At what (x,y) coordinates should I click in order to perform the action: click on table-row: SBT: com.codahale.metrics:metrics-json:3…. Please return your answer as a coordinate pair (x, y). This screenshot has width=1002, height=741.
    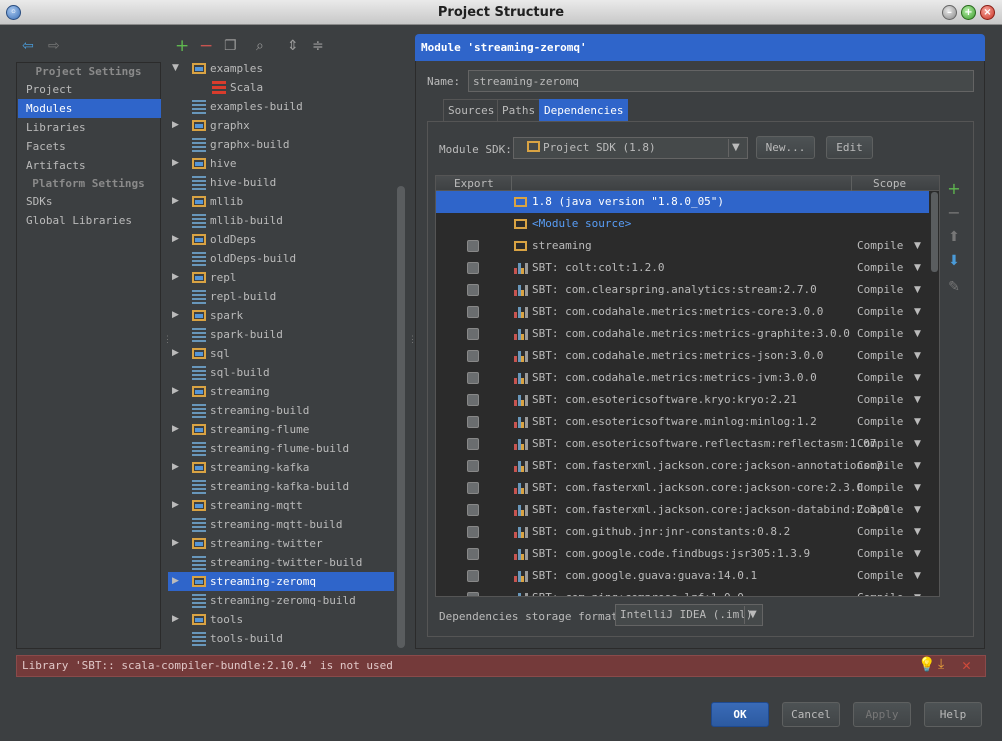
    Looking at the image, I should click on (682, 356).